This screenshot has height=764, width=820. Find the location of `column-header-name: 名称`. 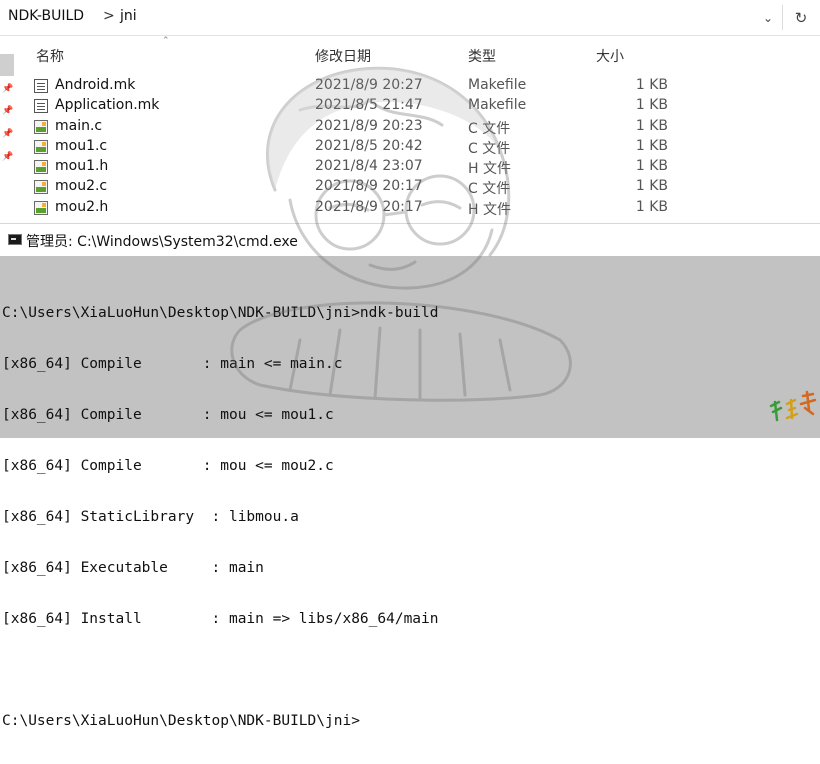

column-header-name: 名称 is located at coordinates (50, 56).